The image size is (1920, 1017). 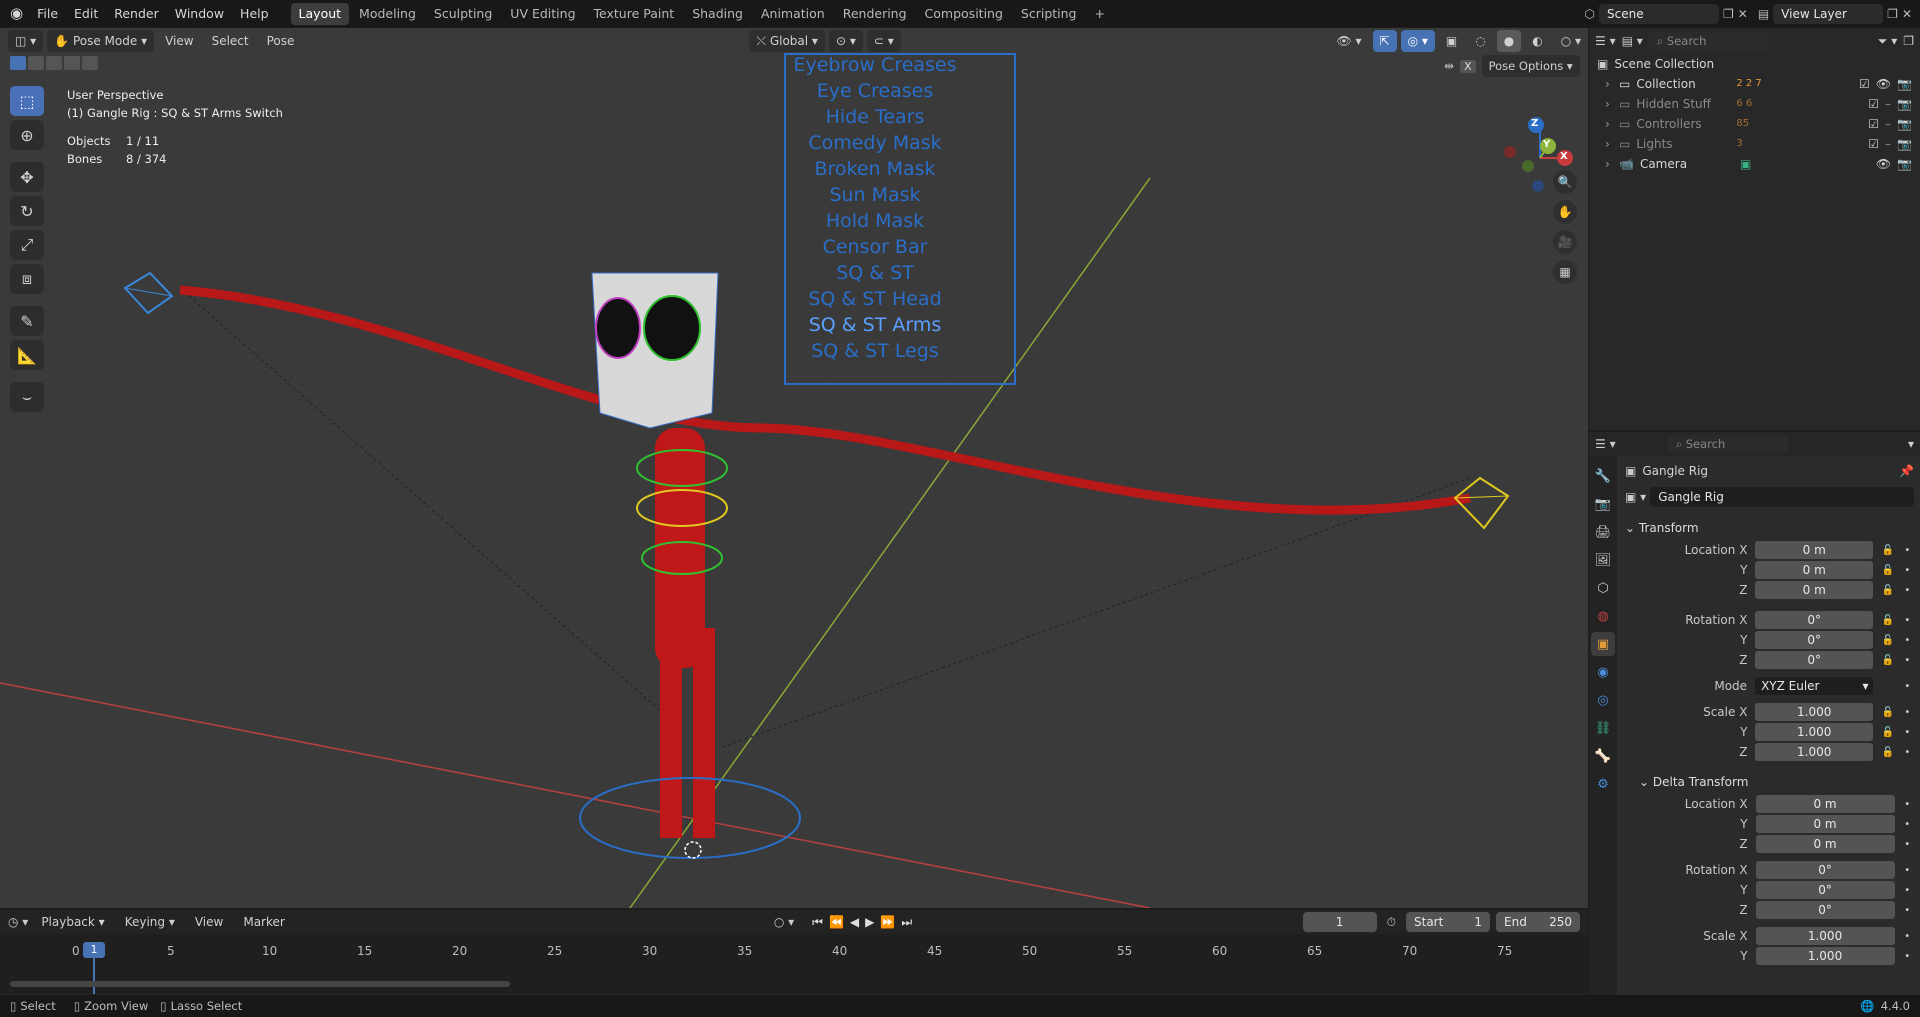 I want to click on visibility-eye-icon: –, so click(x=1888, y=124).